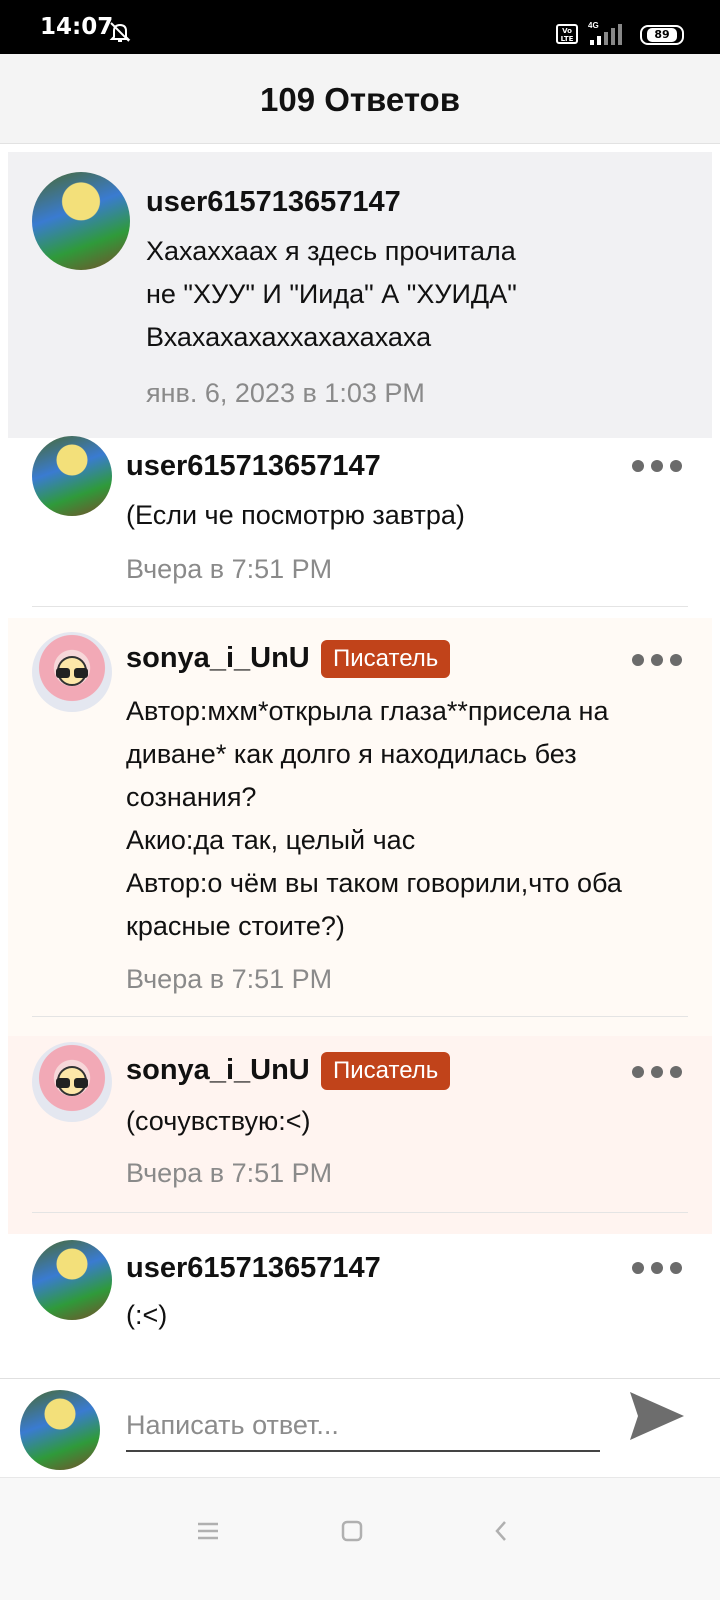  I want to click on comment-text: (:<), so click(147, 1315).